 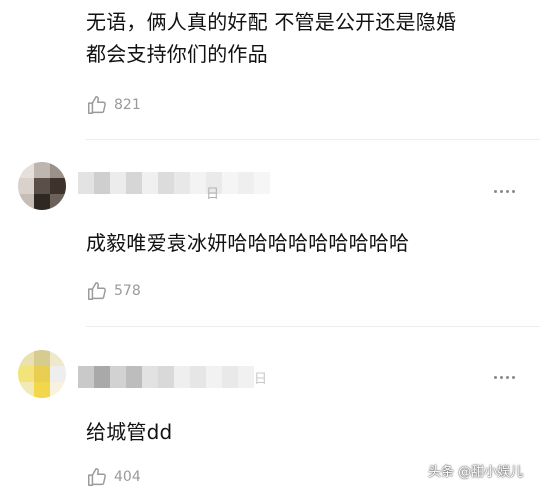 What do you see at coordinates (261, 379) in the screenshot?
I see `comment-3-date: 日` at bounding box center [261, 379].